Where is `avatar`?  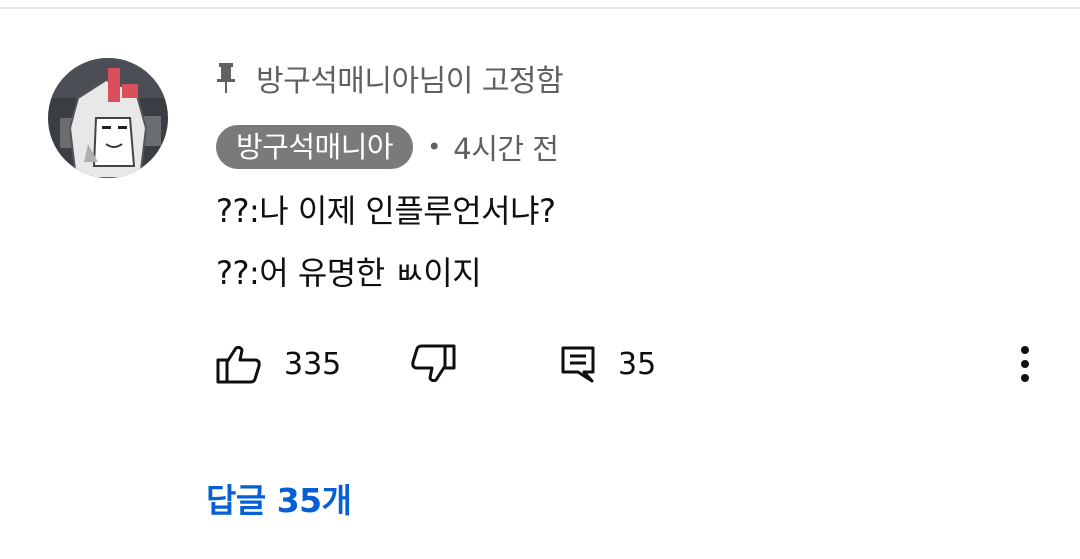 avatar is located at coordinates (108, 118).